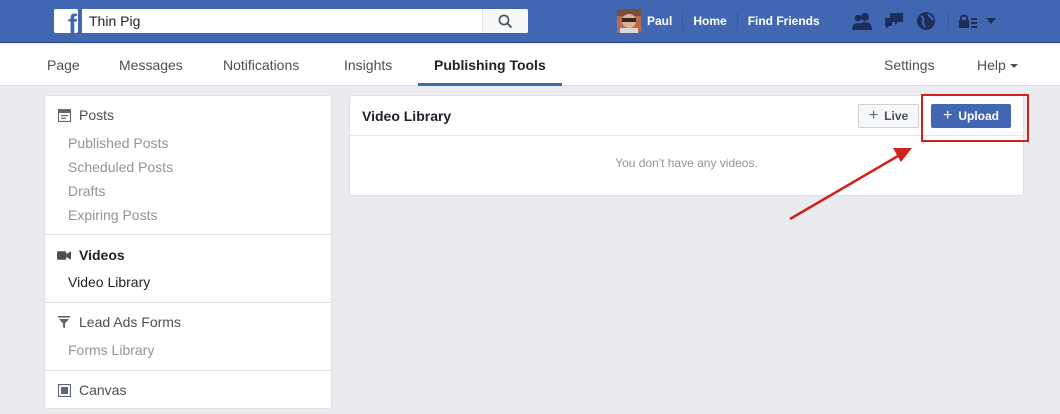  I want to click on annotation-arrow-icon, so click(850, 184).